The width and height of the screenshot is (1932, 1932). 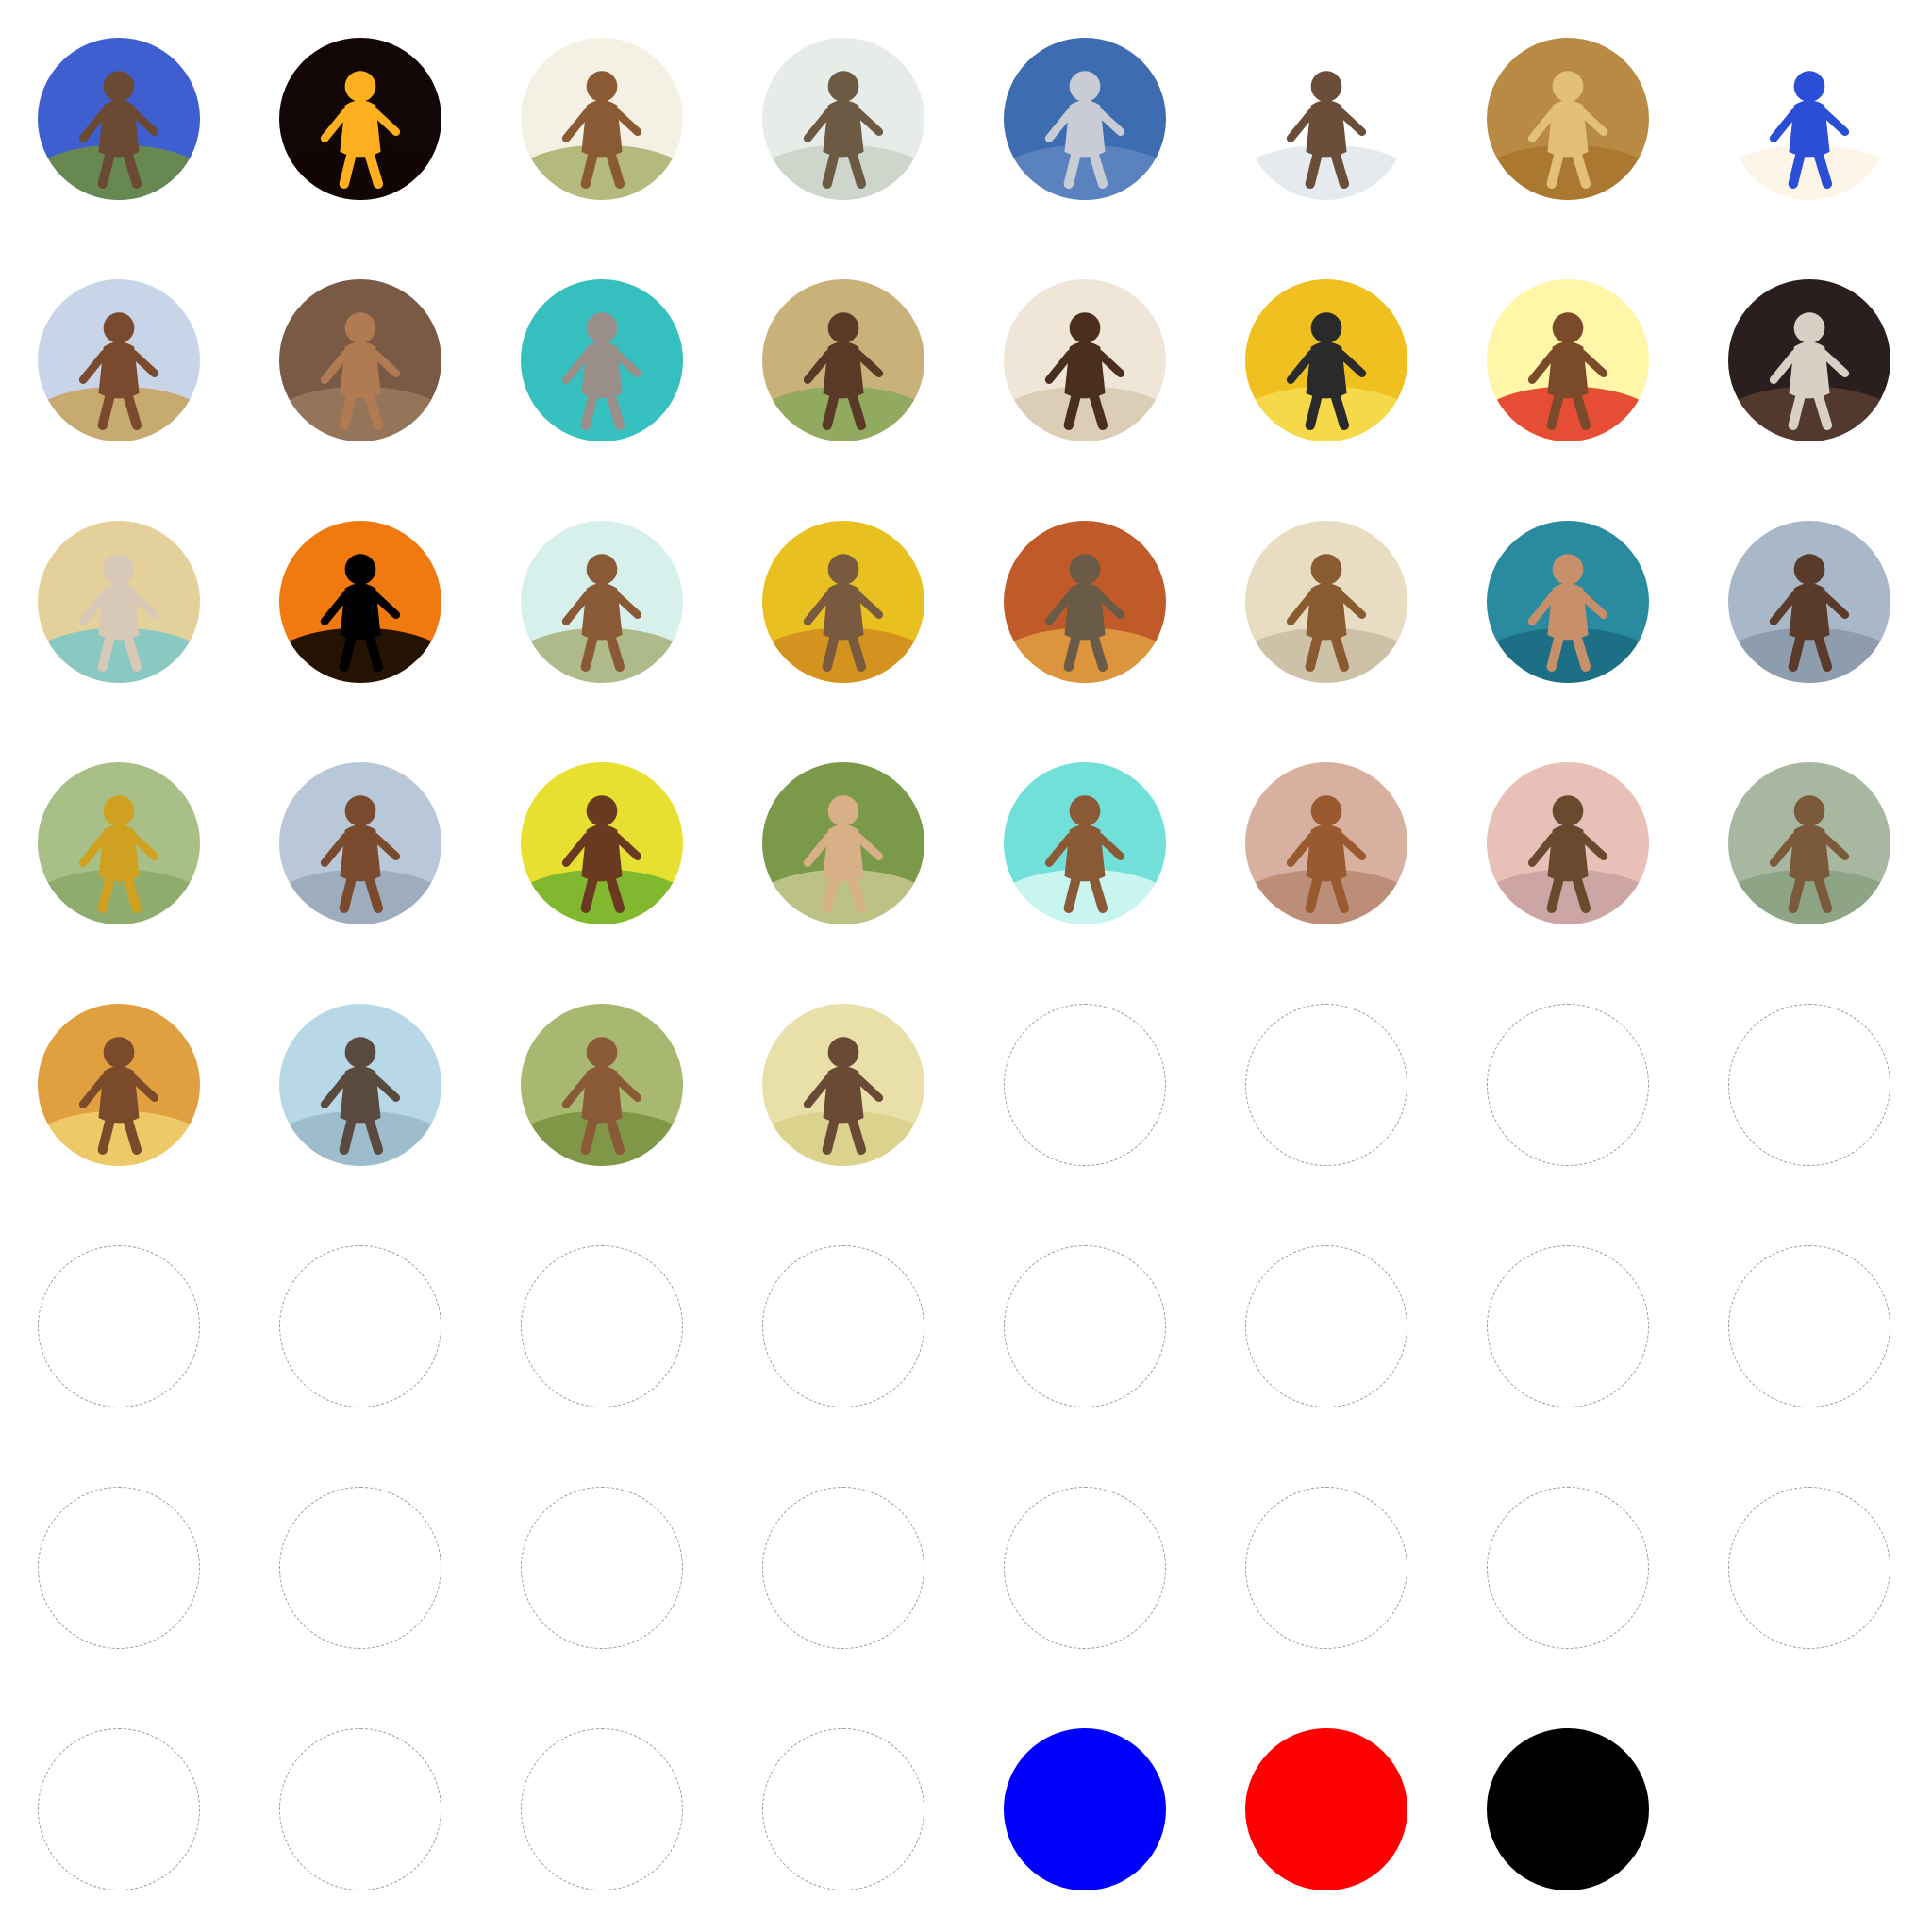 What do you see at coordinates (119, 1085) in the screenshot?
I see `wood-carrier-icon` at bounding box center [119, 1085].